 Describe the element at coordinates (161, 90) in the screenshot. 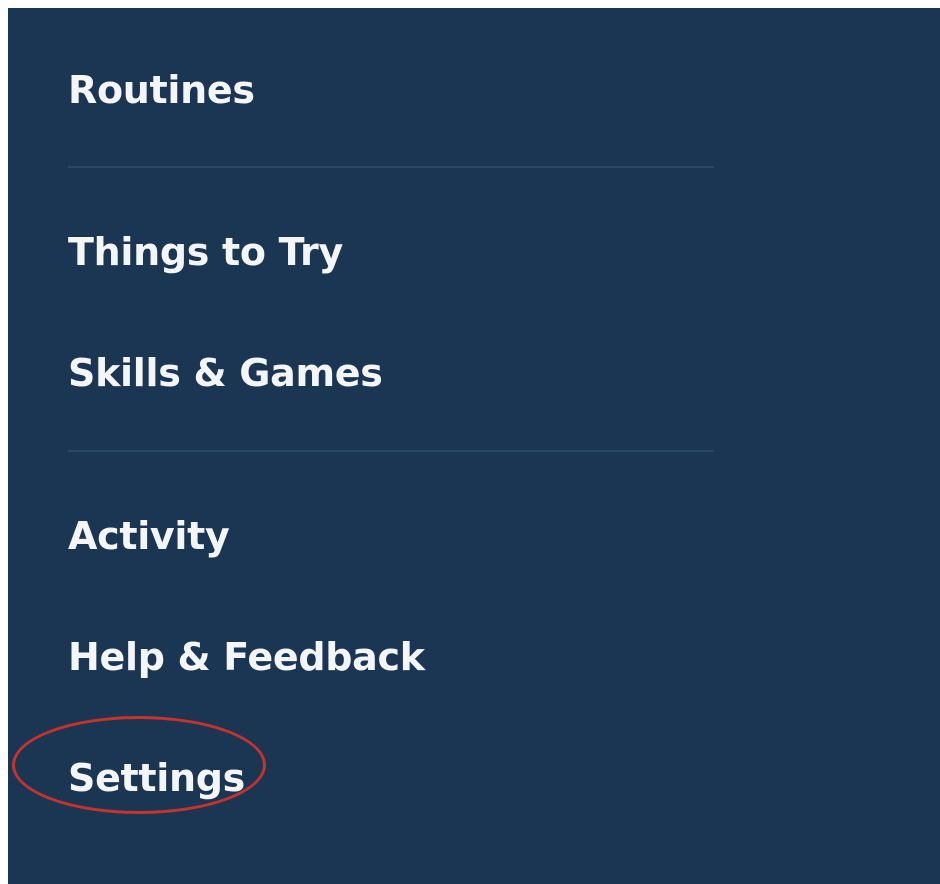

I see `menu-item-routines: Routines` at that location.